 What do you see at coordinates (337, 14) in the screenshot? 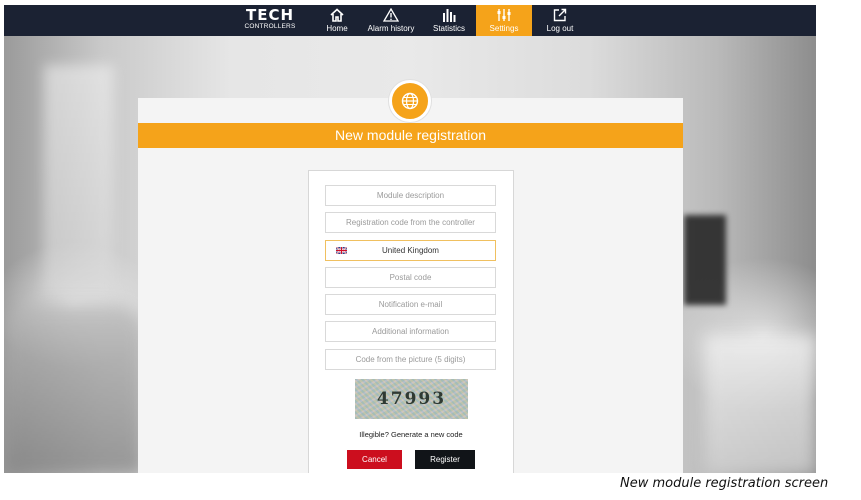
I see `home-icon` at bounding box center [337, 14].